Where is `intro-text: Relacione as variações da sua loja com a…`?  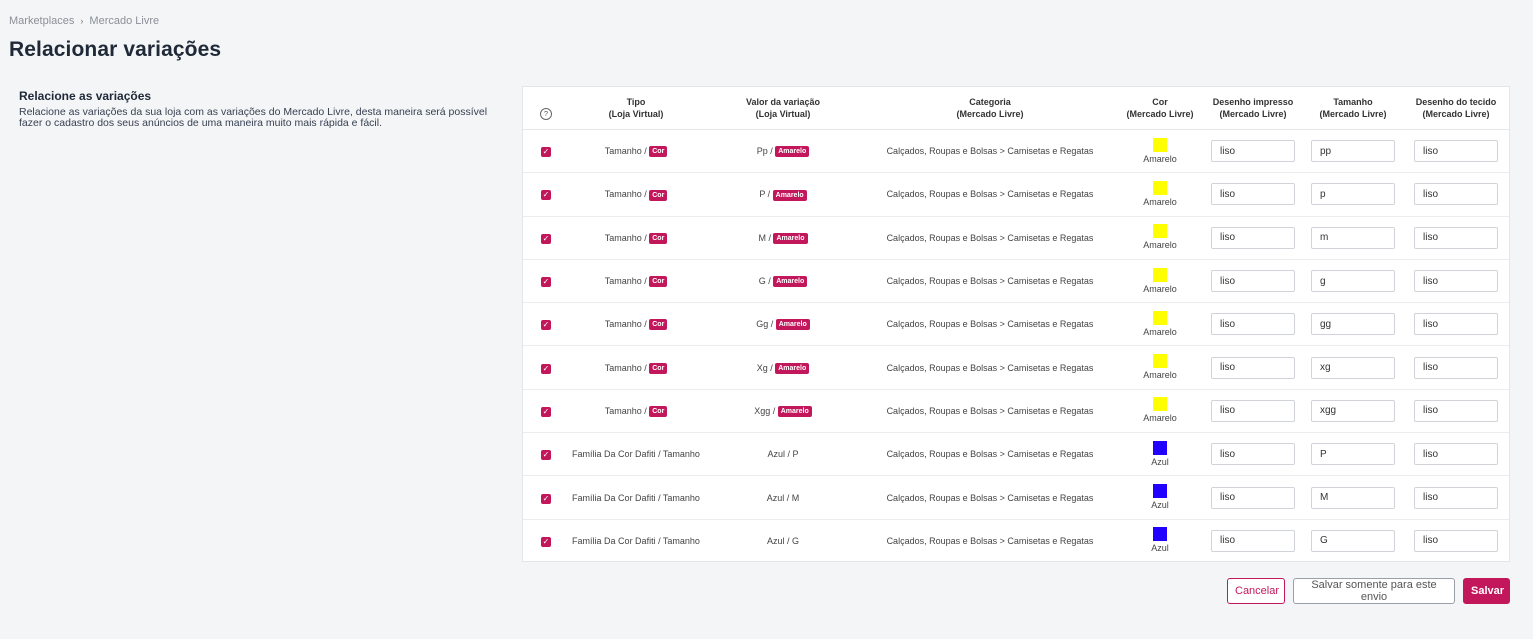
intro-text: Relacione as variações da sua loja com a… is located at coordinates (253, 117).